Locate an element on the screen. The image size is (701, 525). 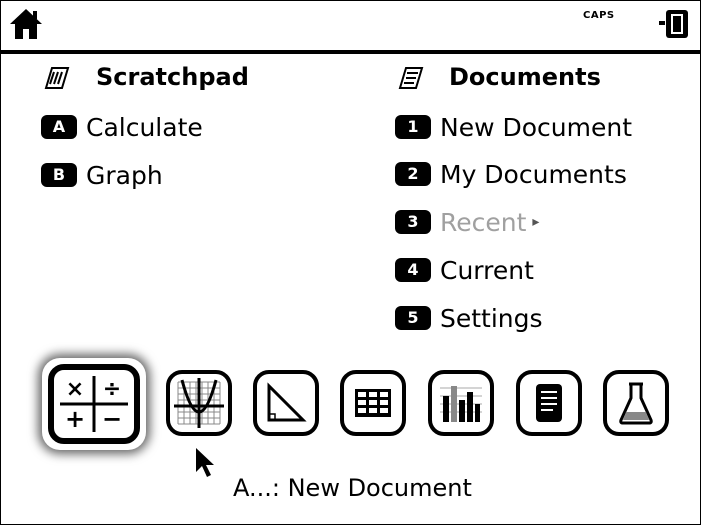
battery-icon is located at coordinates (673, 24).